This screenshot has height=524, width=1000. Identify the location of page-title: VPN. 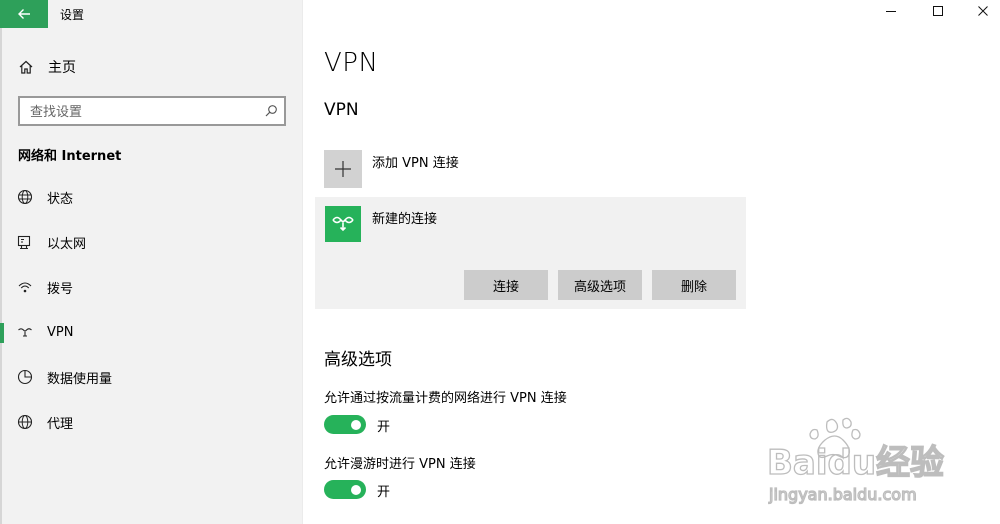
(351, 63).